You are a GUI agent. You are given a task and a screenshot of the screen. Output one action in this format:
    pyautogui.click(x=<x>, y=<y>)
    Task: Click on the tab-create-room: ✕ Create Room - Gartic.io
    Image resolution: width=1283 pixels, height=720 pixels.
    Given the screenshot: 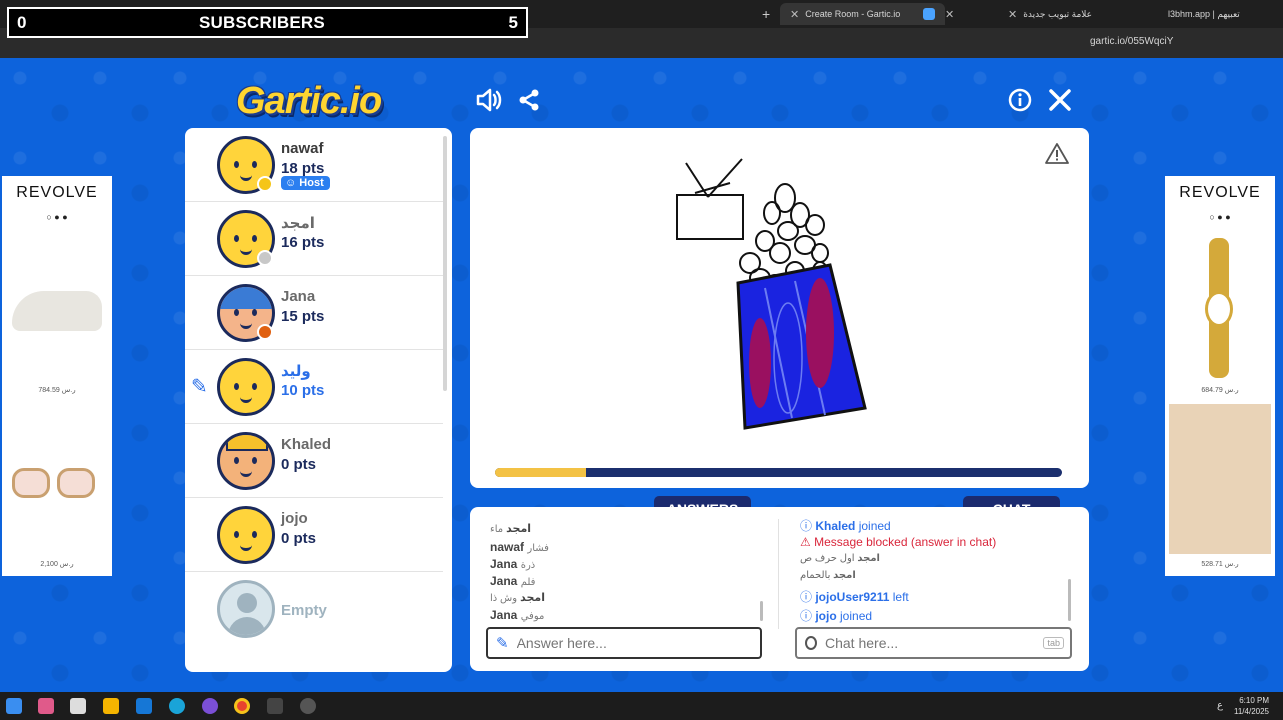 What is the action you would take?
    pyautogui.click(x=862, y=14)
    